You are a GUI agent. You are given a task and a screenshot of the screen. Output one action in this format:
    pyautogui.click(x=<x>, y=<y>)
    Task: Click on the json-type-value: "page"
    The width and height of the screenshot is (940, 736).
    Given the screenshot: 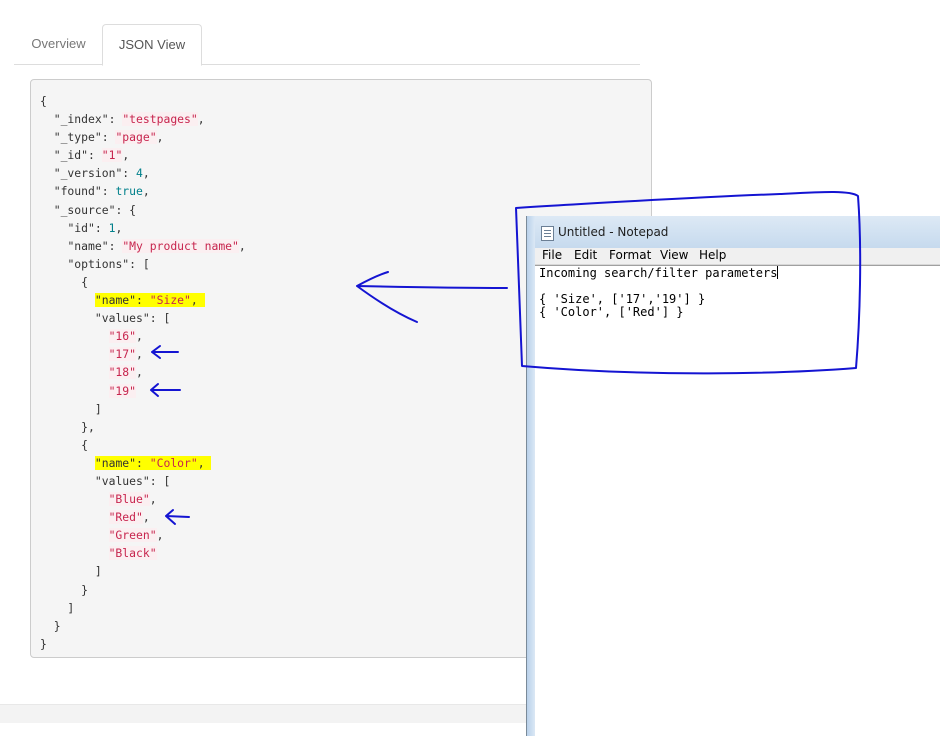 What is the action you would take?
    pyautogui.click(x=136, y=137)
    